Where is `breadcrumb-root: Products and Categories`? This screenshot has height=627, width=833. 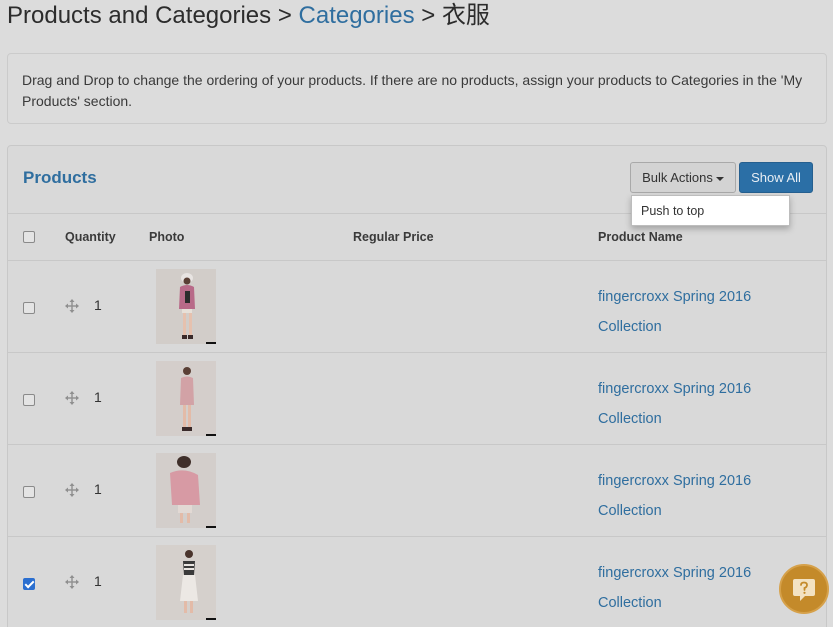
breadcrumb-root: Products and Categories is located at coordinates (139, 15).